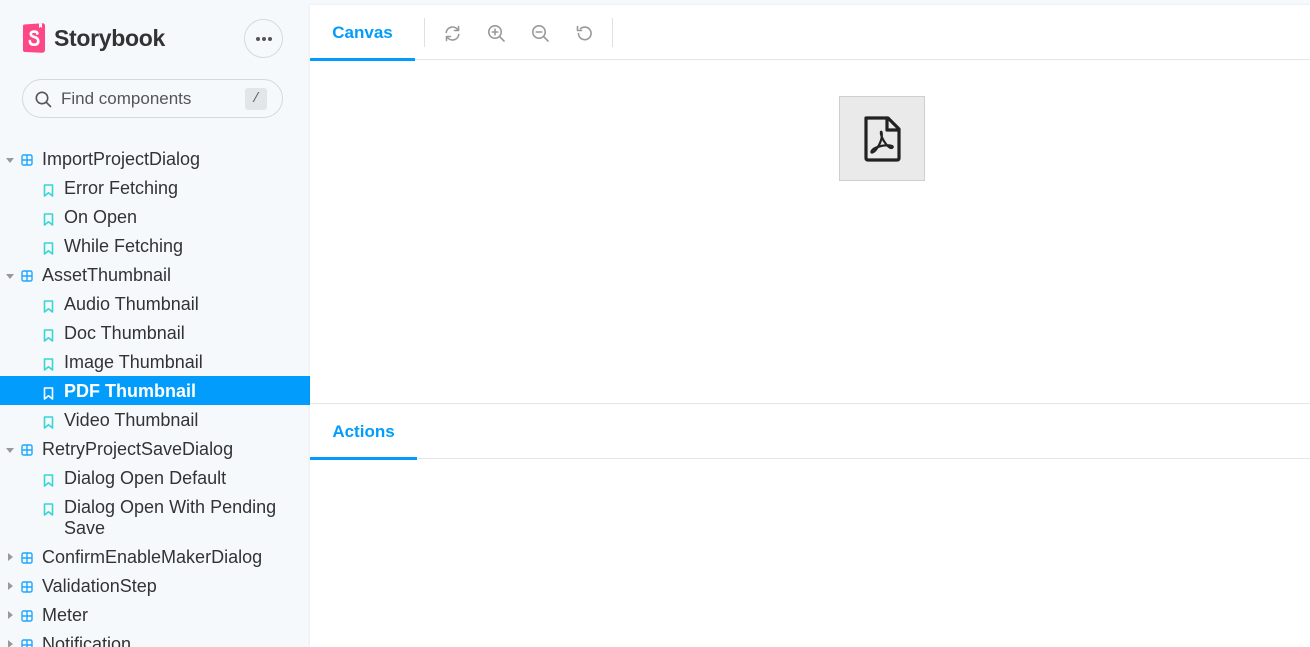  Describe the element at coordinates (810, 432) in the screenshot. I see `addons-tabbar: Actions` at that location.